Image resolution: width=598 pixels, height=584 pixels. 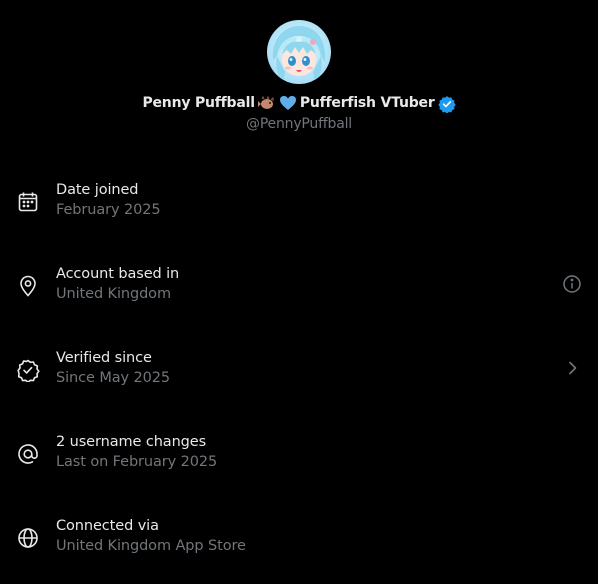 I want to click on row-date-joined: Date joined February 2025, so click(x=299, y=206).